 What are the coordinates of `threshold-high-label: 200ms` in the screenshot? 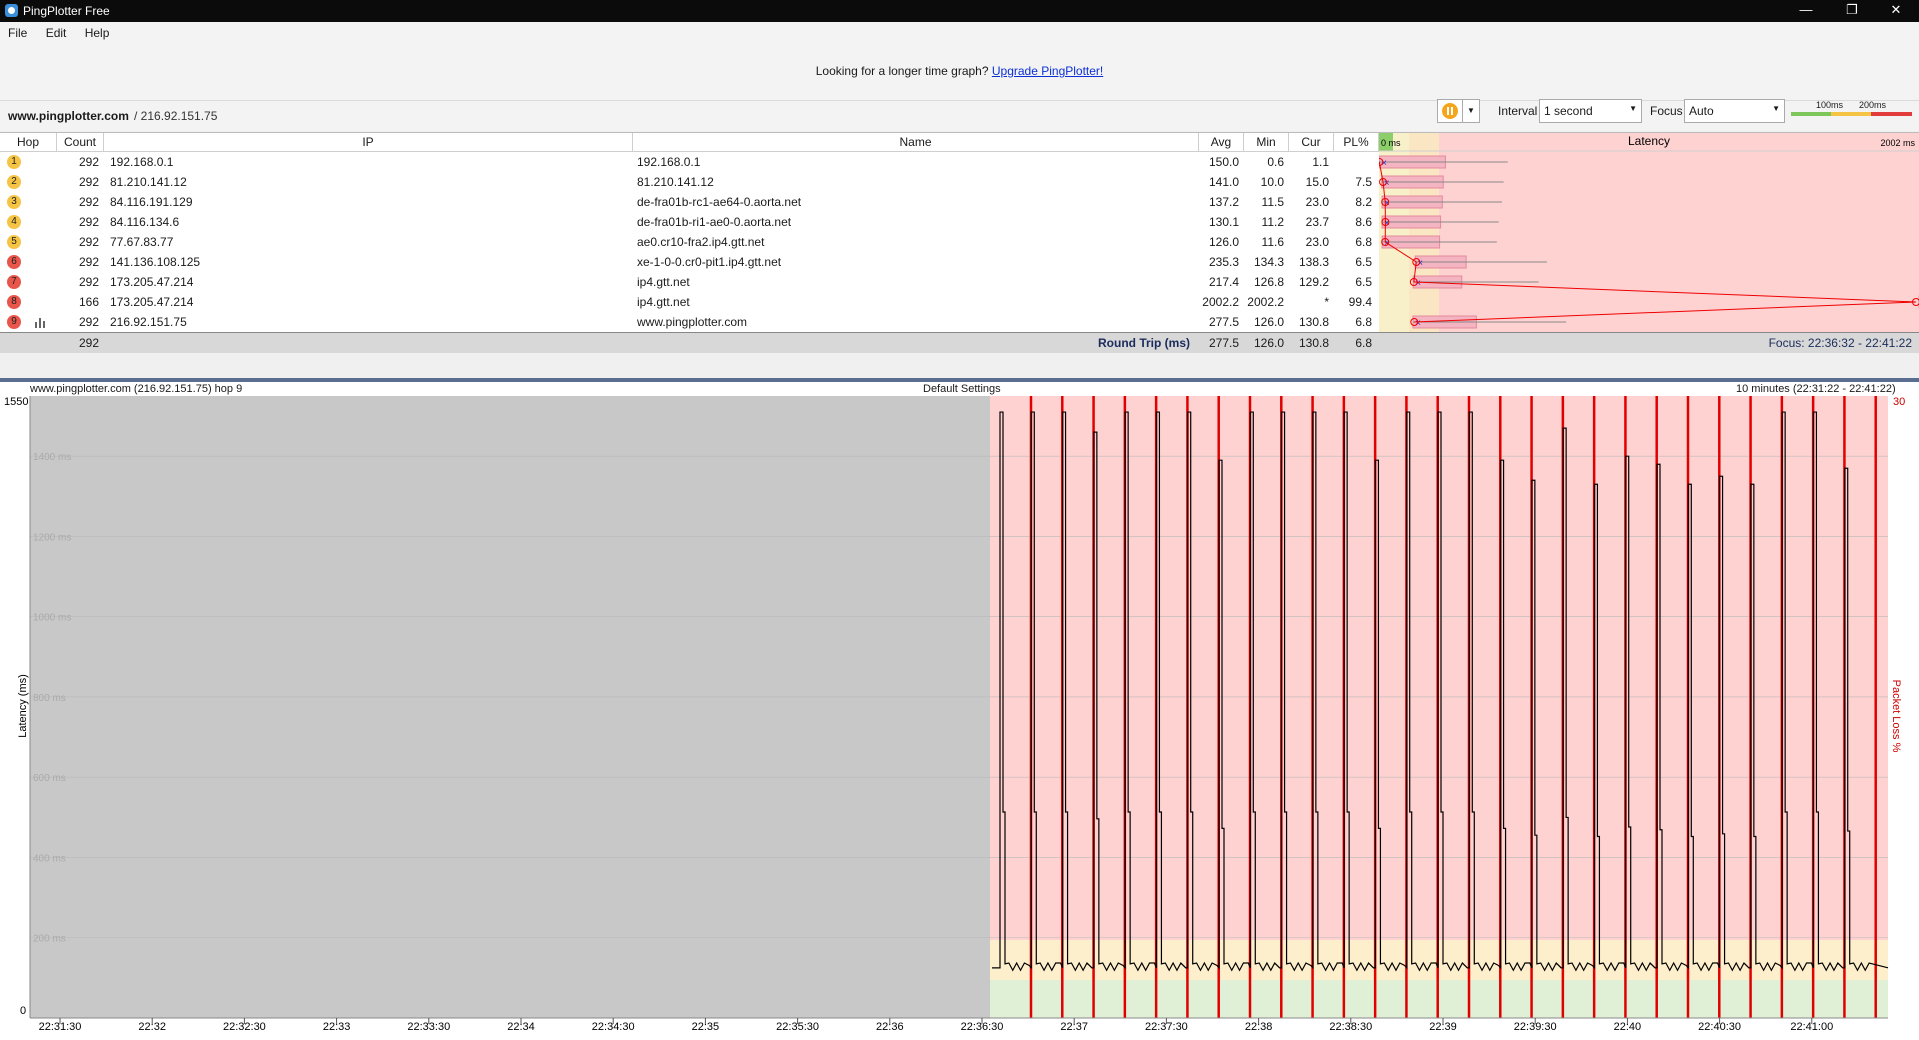 It's located at (1873, 105).